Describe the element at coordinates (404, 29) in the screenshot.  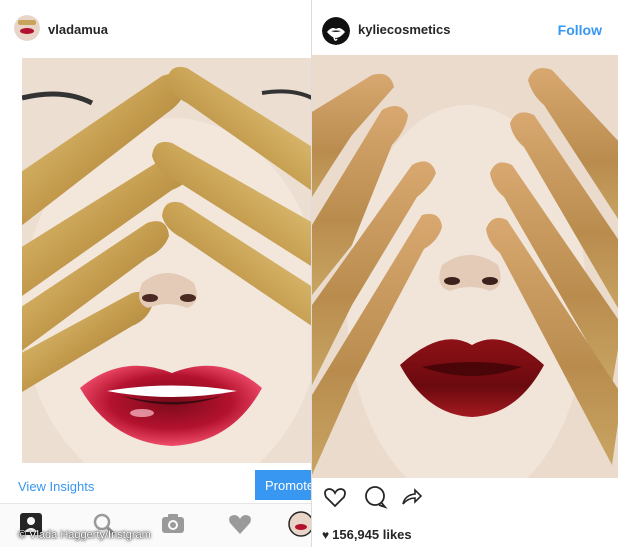
I see `right-username: kyliecosmetics` at that location.